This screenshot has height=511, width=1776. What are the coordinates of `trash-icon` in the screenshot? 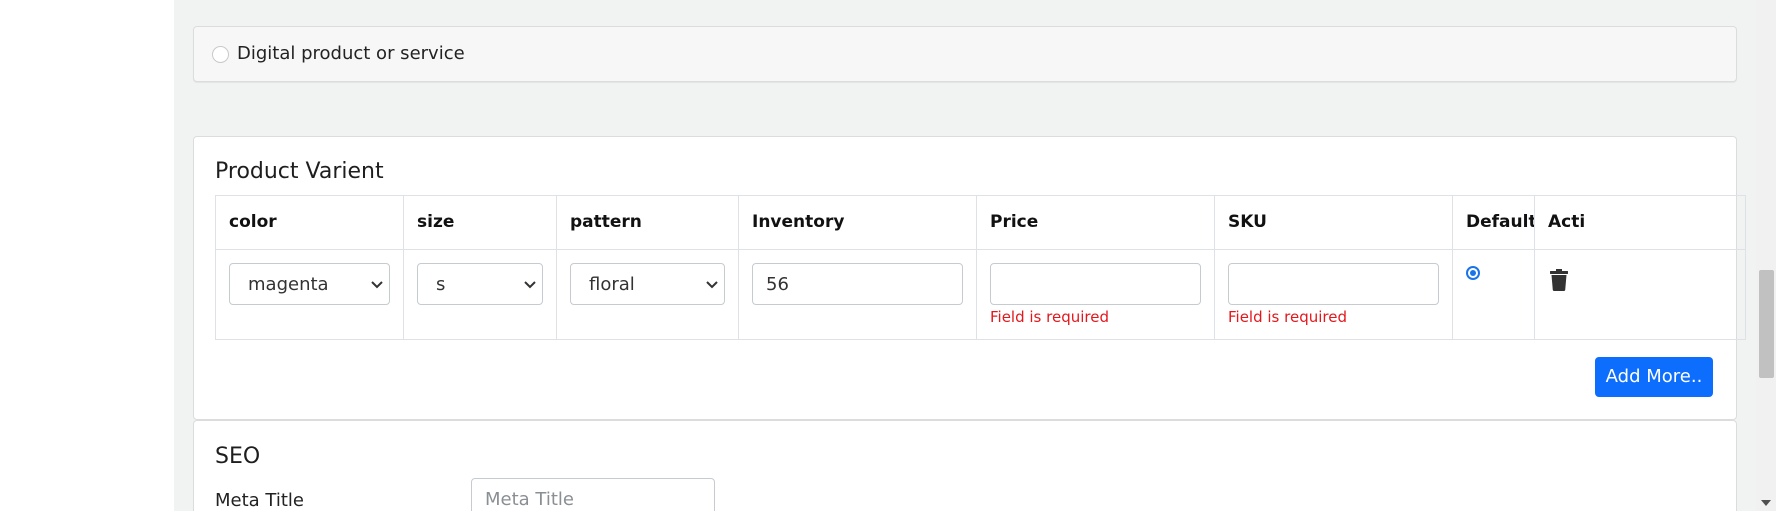 It's located at (1559, 280).